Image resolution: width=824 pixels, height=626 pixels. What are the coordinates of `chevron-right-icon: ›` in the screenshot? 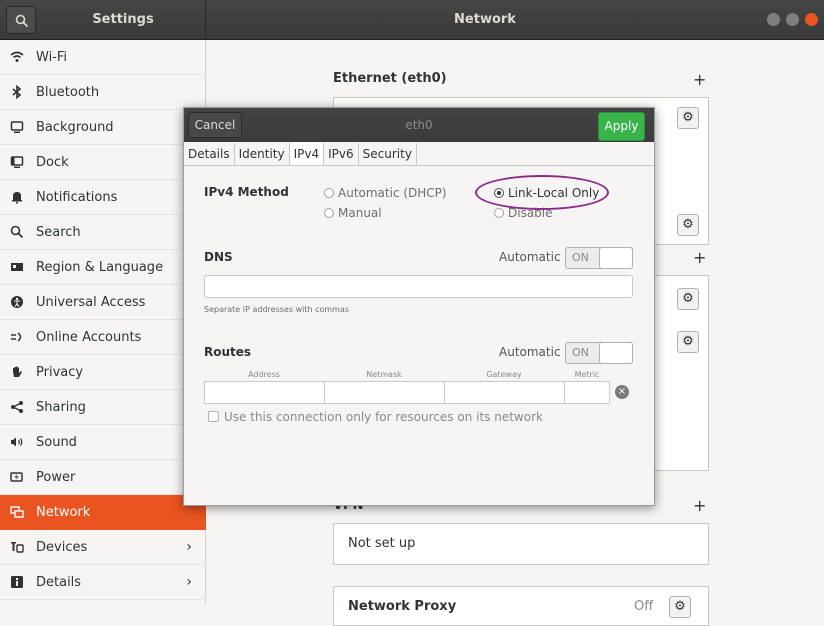 It's located at (189, 582).